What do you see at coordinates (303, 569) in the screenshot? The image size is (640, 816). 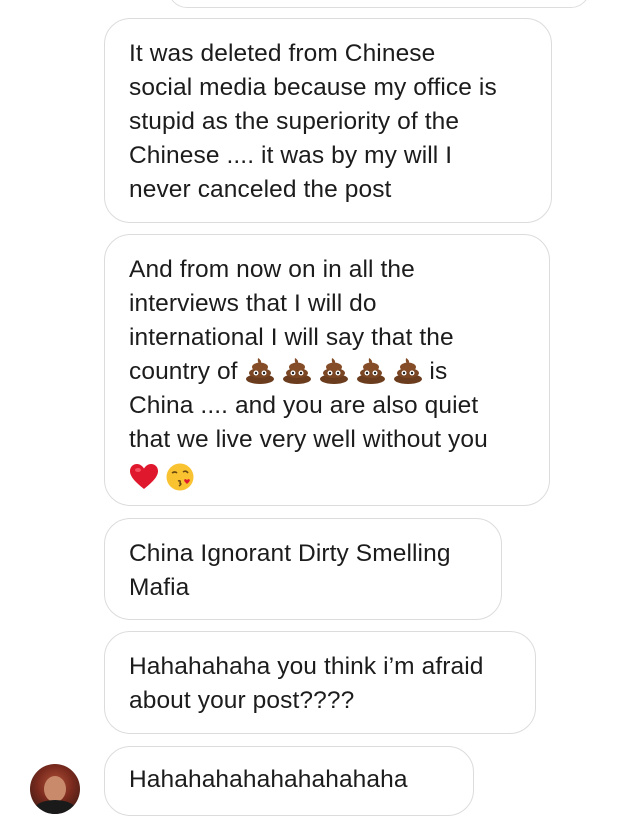 I see `message-bubble-3: China Ignorant Dirty Smelling Mafia` at bounding box center [303, 569].